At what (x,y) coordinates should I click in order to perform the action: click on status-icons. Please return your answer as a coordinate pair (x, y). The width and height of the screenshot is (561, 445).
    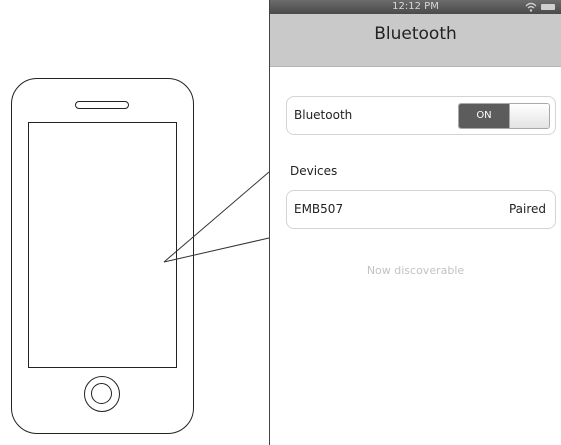
    Looking at the image, I should click on (540, 7).